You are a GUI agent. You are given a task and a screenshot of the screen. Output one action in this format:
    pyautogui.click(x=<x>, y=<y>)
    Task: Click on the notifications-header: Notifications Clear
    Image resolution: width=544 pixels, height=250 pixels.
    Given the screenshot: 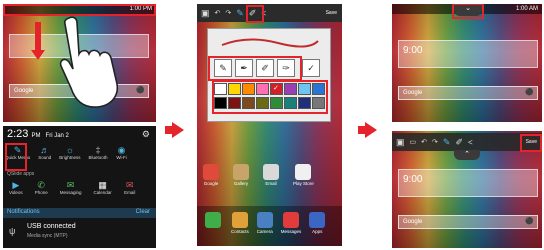 What is the action you would take?
    pyautogui.click(x=79, y=213)
    